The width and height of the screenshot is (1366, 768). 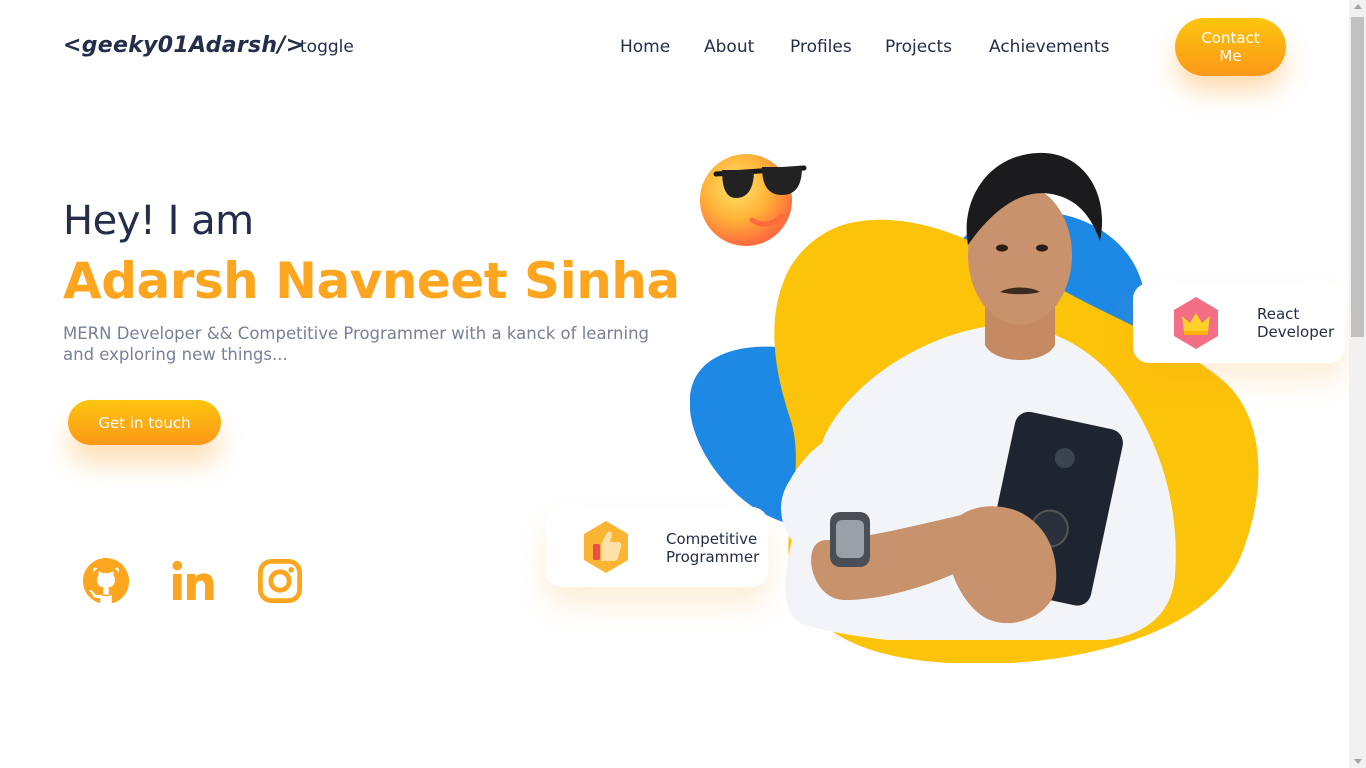 What do you see at coordinates (1358, 761) in the screenshot?
I see `scroll-down-arrow-icon` at bounding box center [1358, 761].